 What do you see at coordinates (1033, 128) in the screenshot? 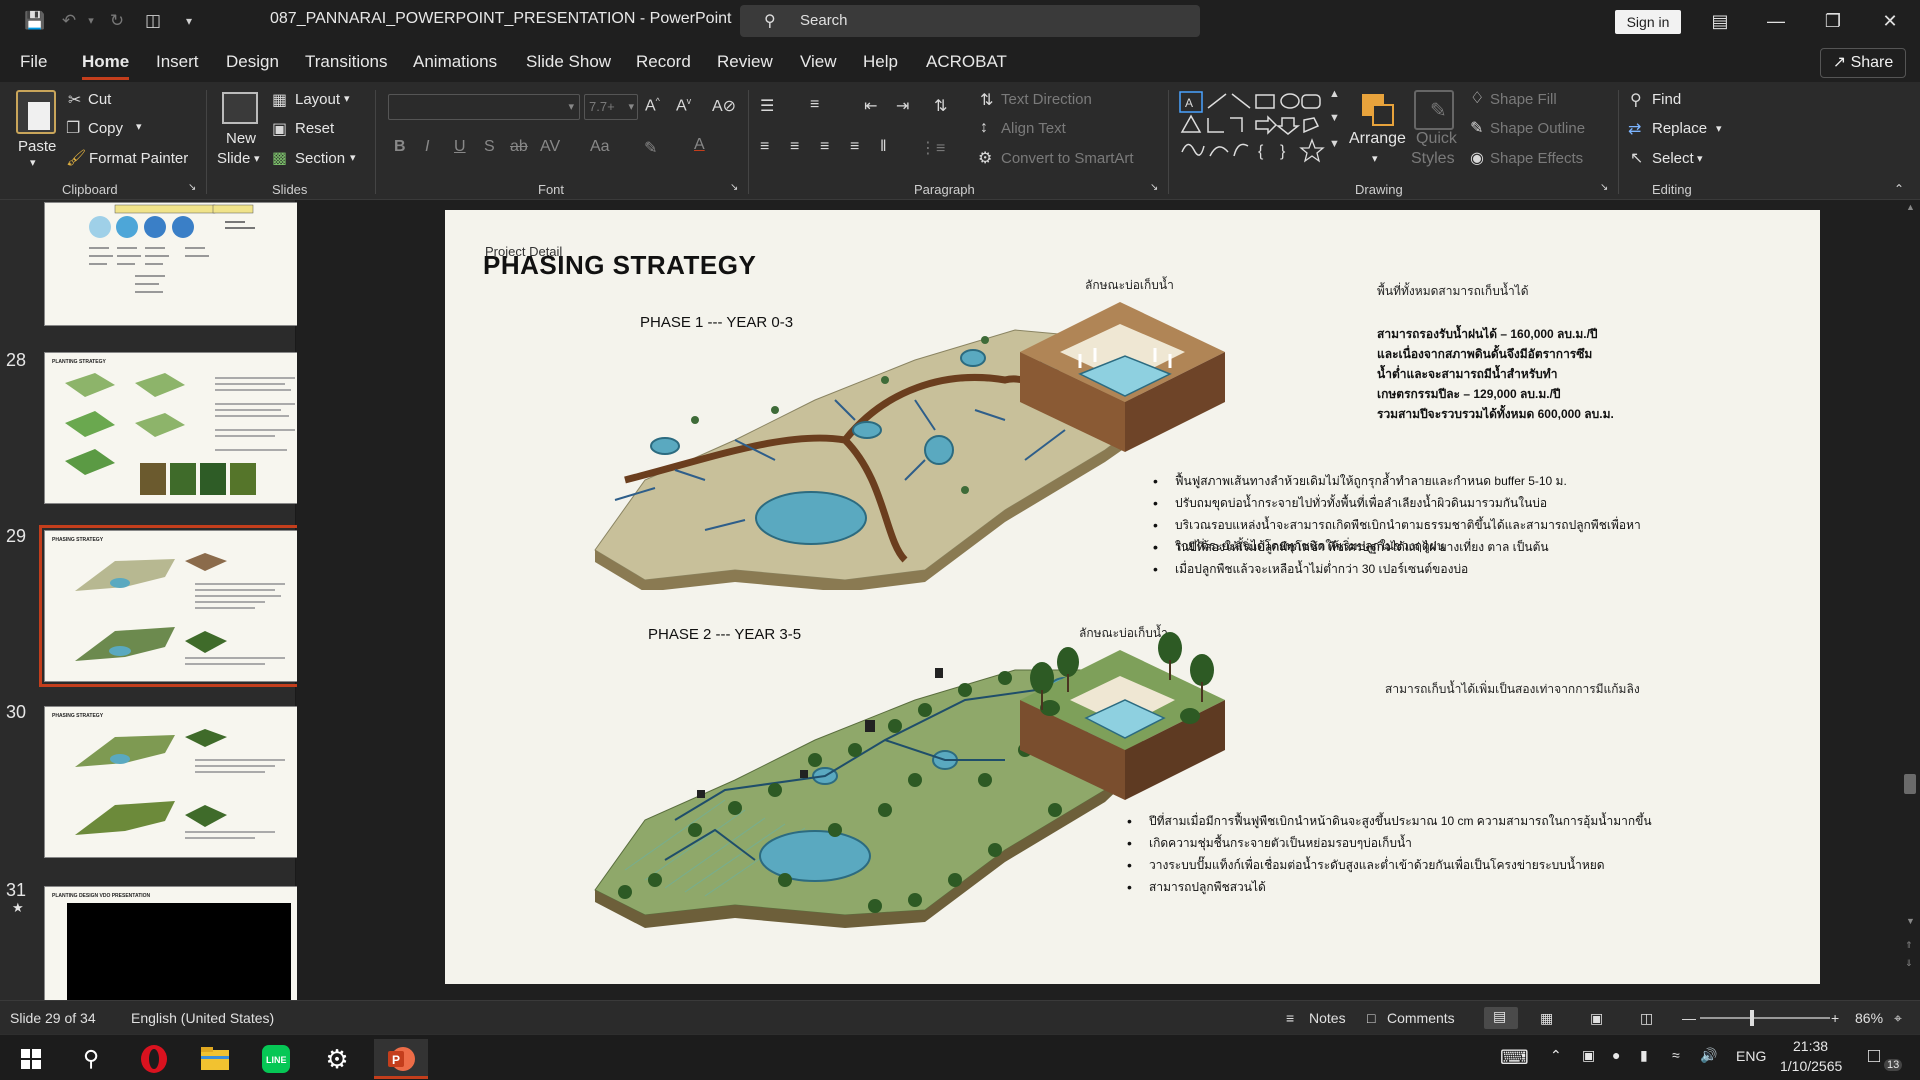
I see `align-text-button: Align Text` at bounding box center [1033, 128].